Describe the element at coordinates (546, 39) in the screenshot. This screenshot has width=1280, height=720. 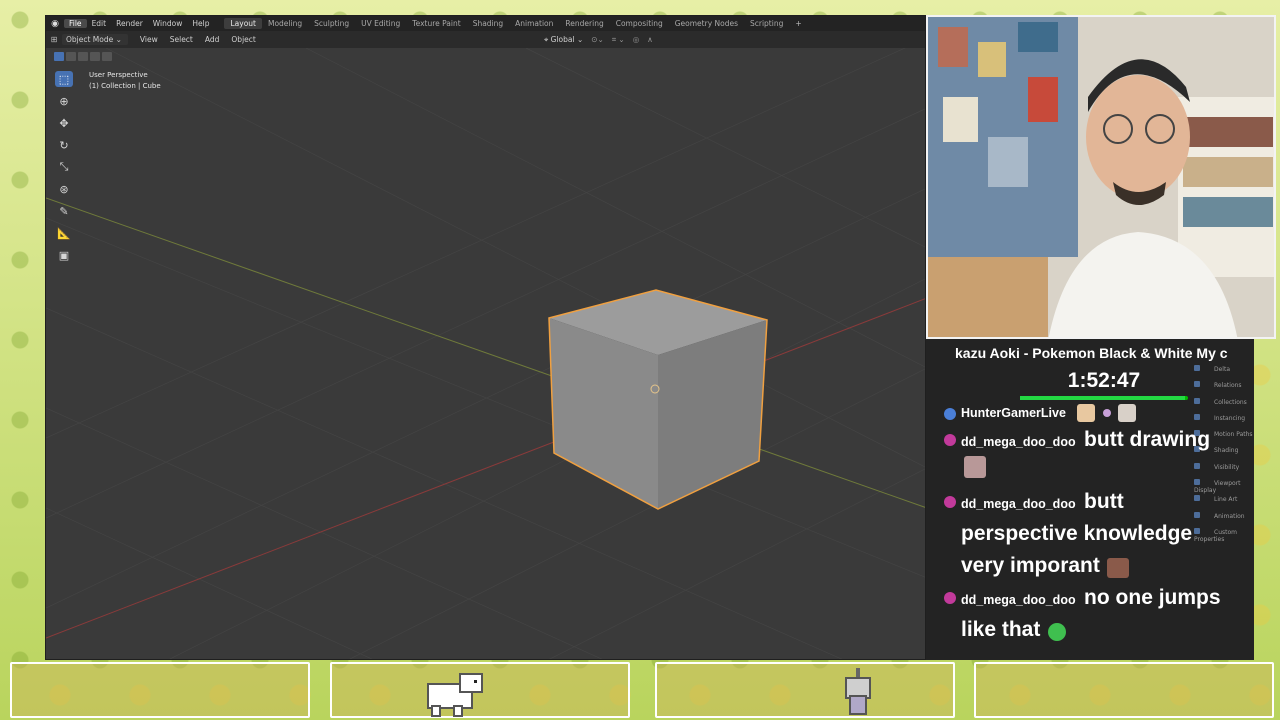
I see `orientation-icon: ⌖` at that location.